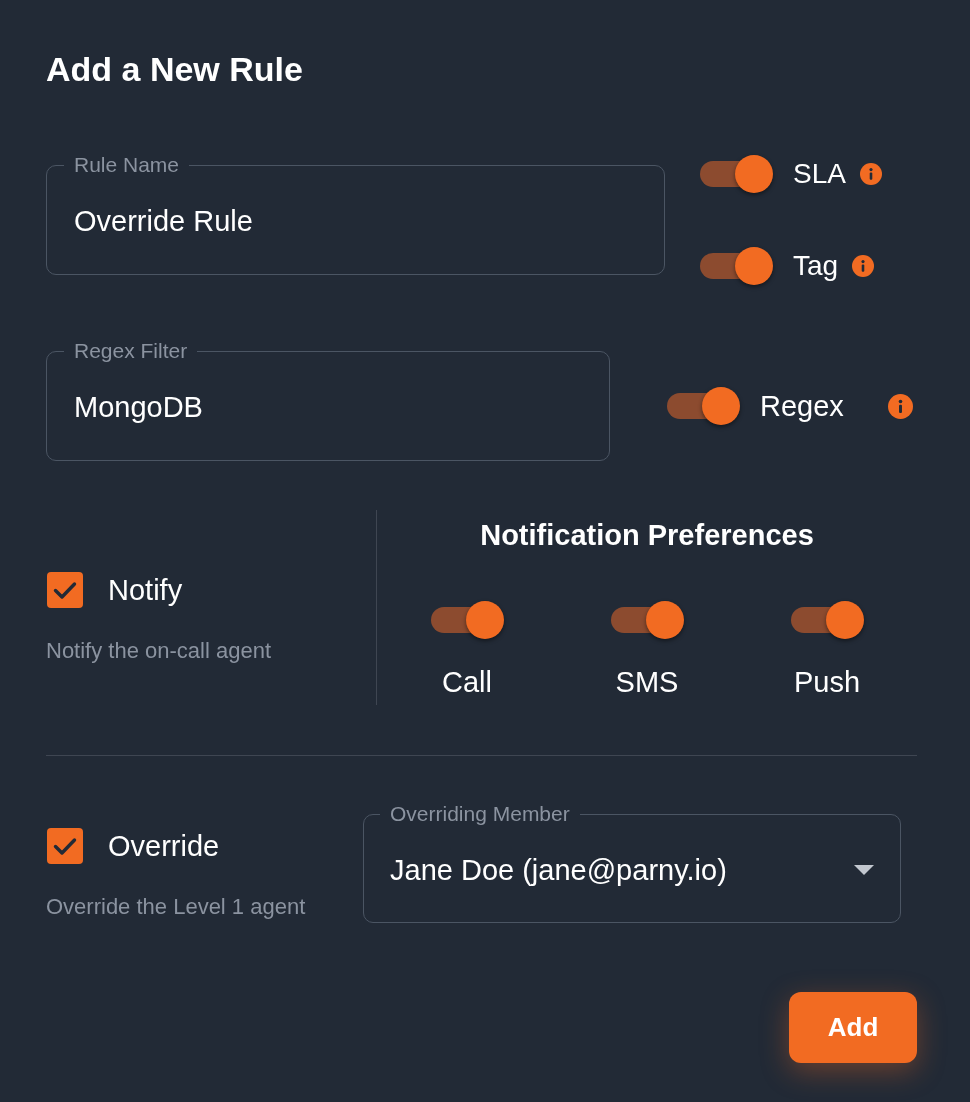 The height and width of the screenshot is (1102, 970). Describe the element at coordinates (647, 535) in the screenshot. I see `section-title: Notification Preferences` at that location.